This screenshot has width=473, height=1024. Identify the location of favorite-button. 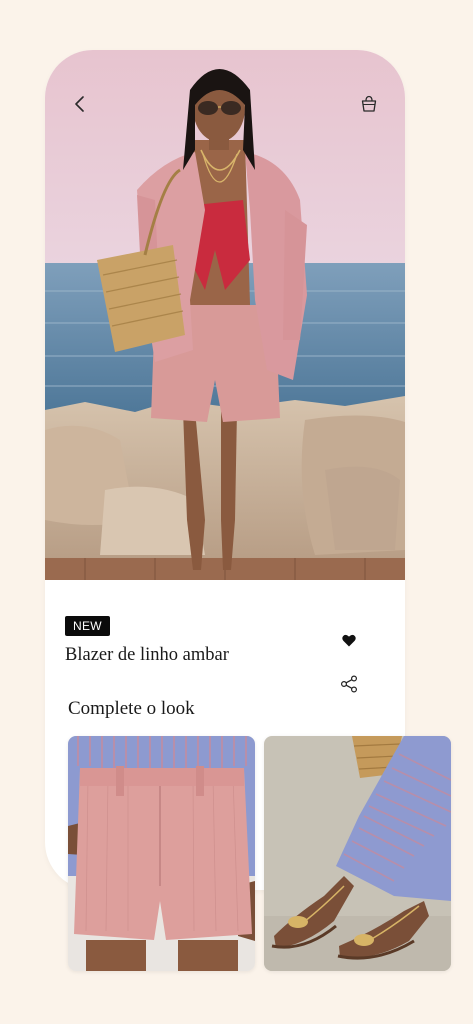
(349, 643).